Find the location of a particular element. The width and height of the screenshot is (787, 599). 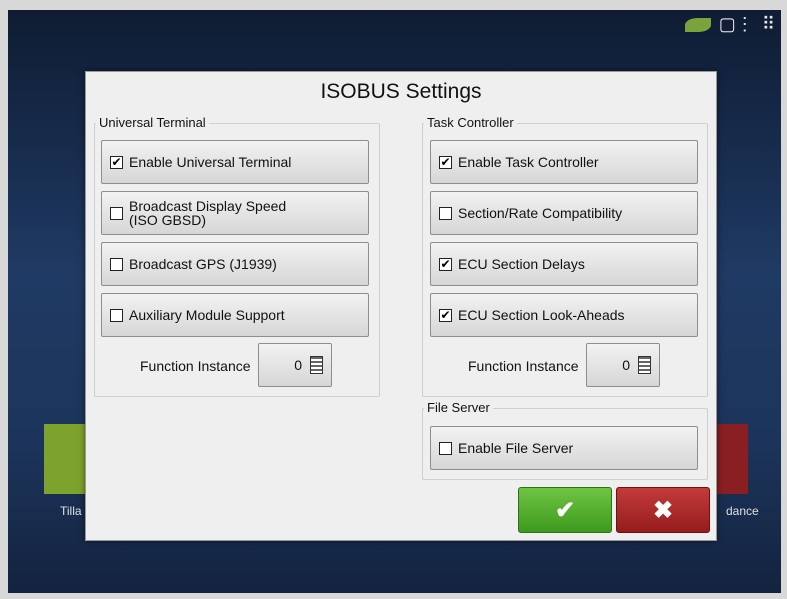

tillage-app-tile is located at coordinates (66, 459).